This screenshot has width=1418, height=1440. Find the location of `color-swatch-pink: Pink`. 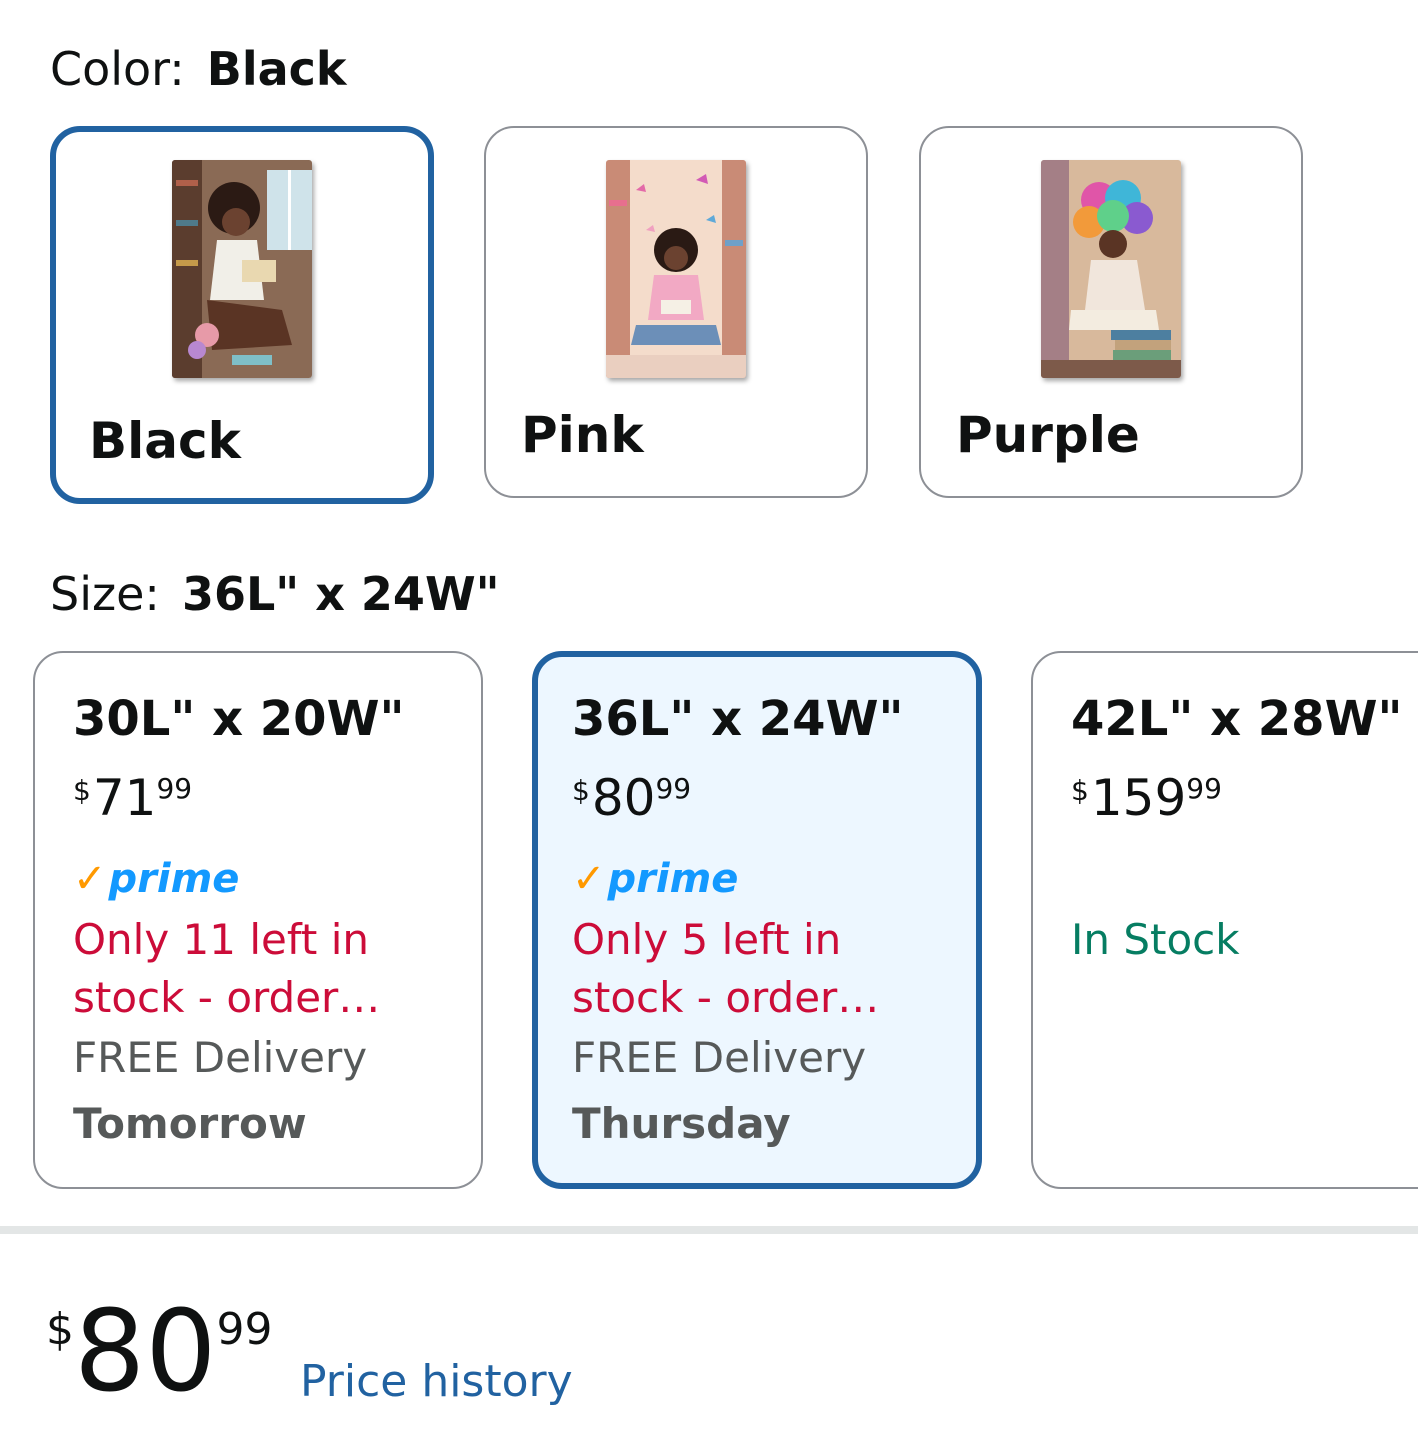

color-swatch-pink: Pink is located at coordinates (676, 312).